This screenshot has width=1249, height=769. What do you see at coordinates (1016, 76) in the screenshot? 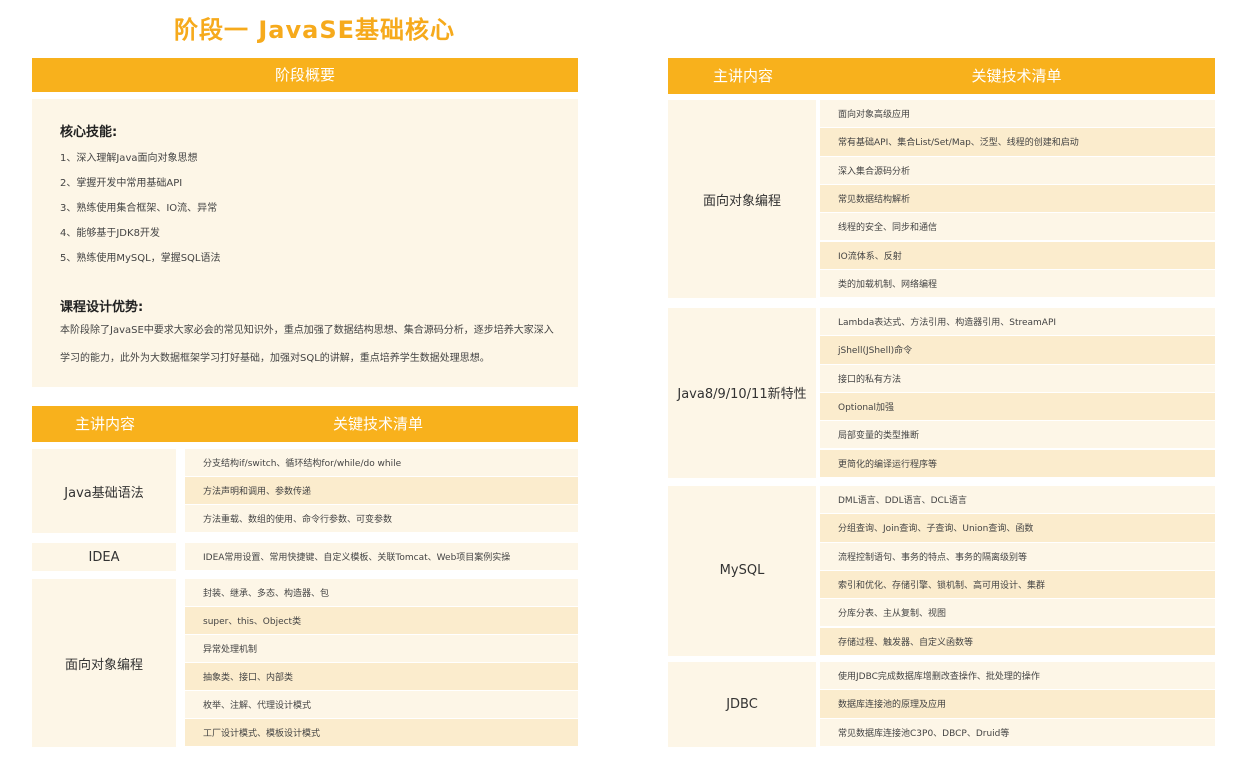
I see `right-col-tech-header: 关键技术清单` at bounding box center [1016, 76].